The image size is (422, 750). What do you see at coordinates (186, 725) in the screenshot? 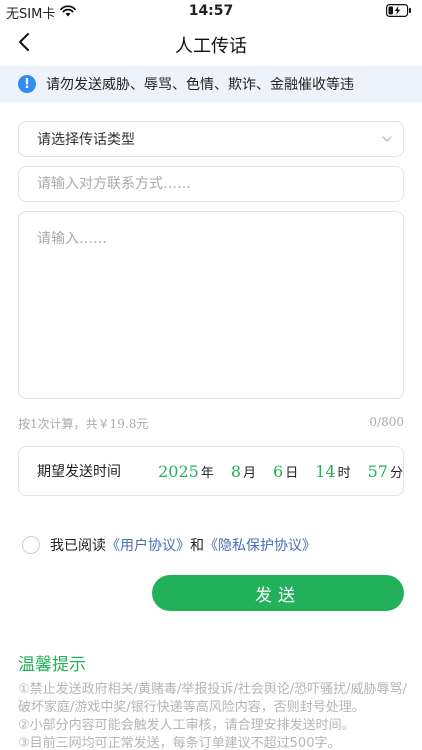
I see `tip-item: ②小部分内容可能会触发人工审核，请合理安排发送时间。` at bounding box center [186, 725].